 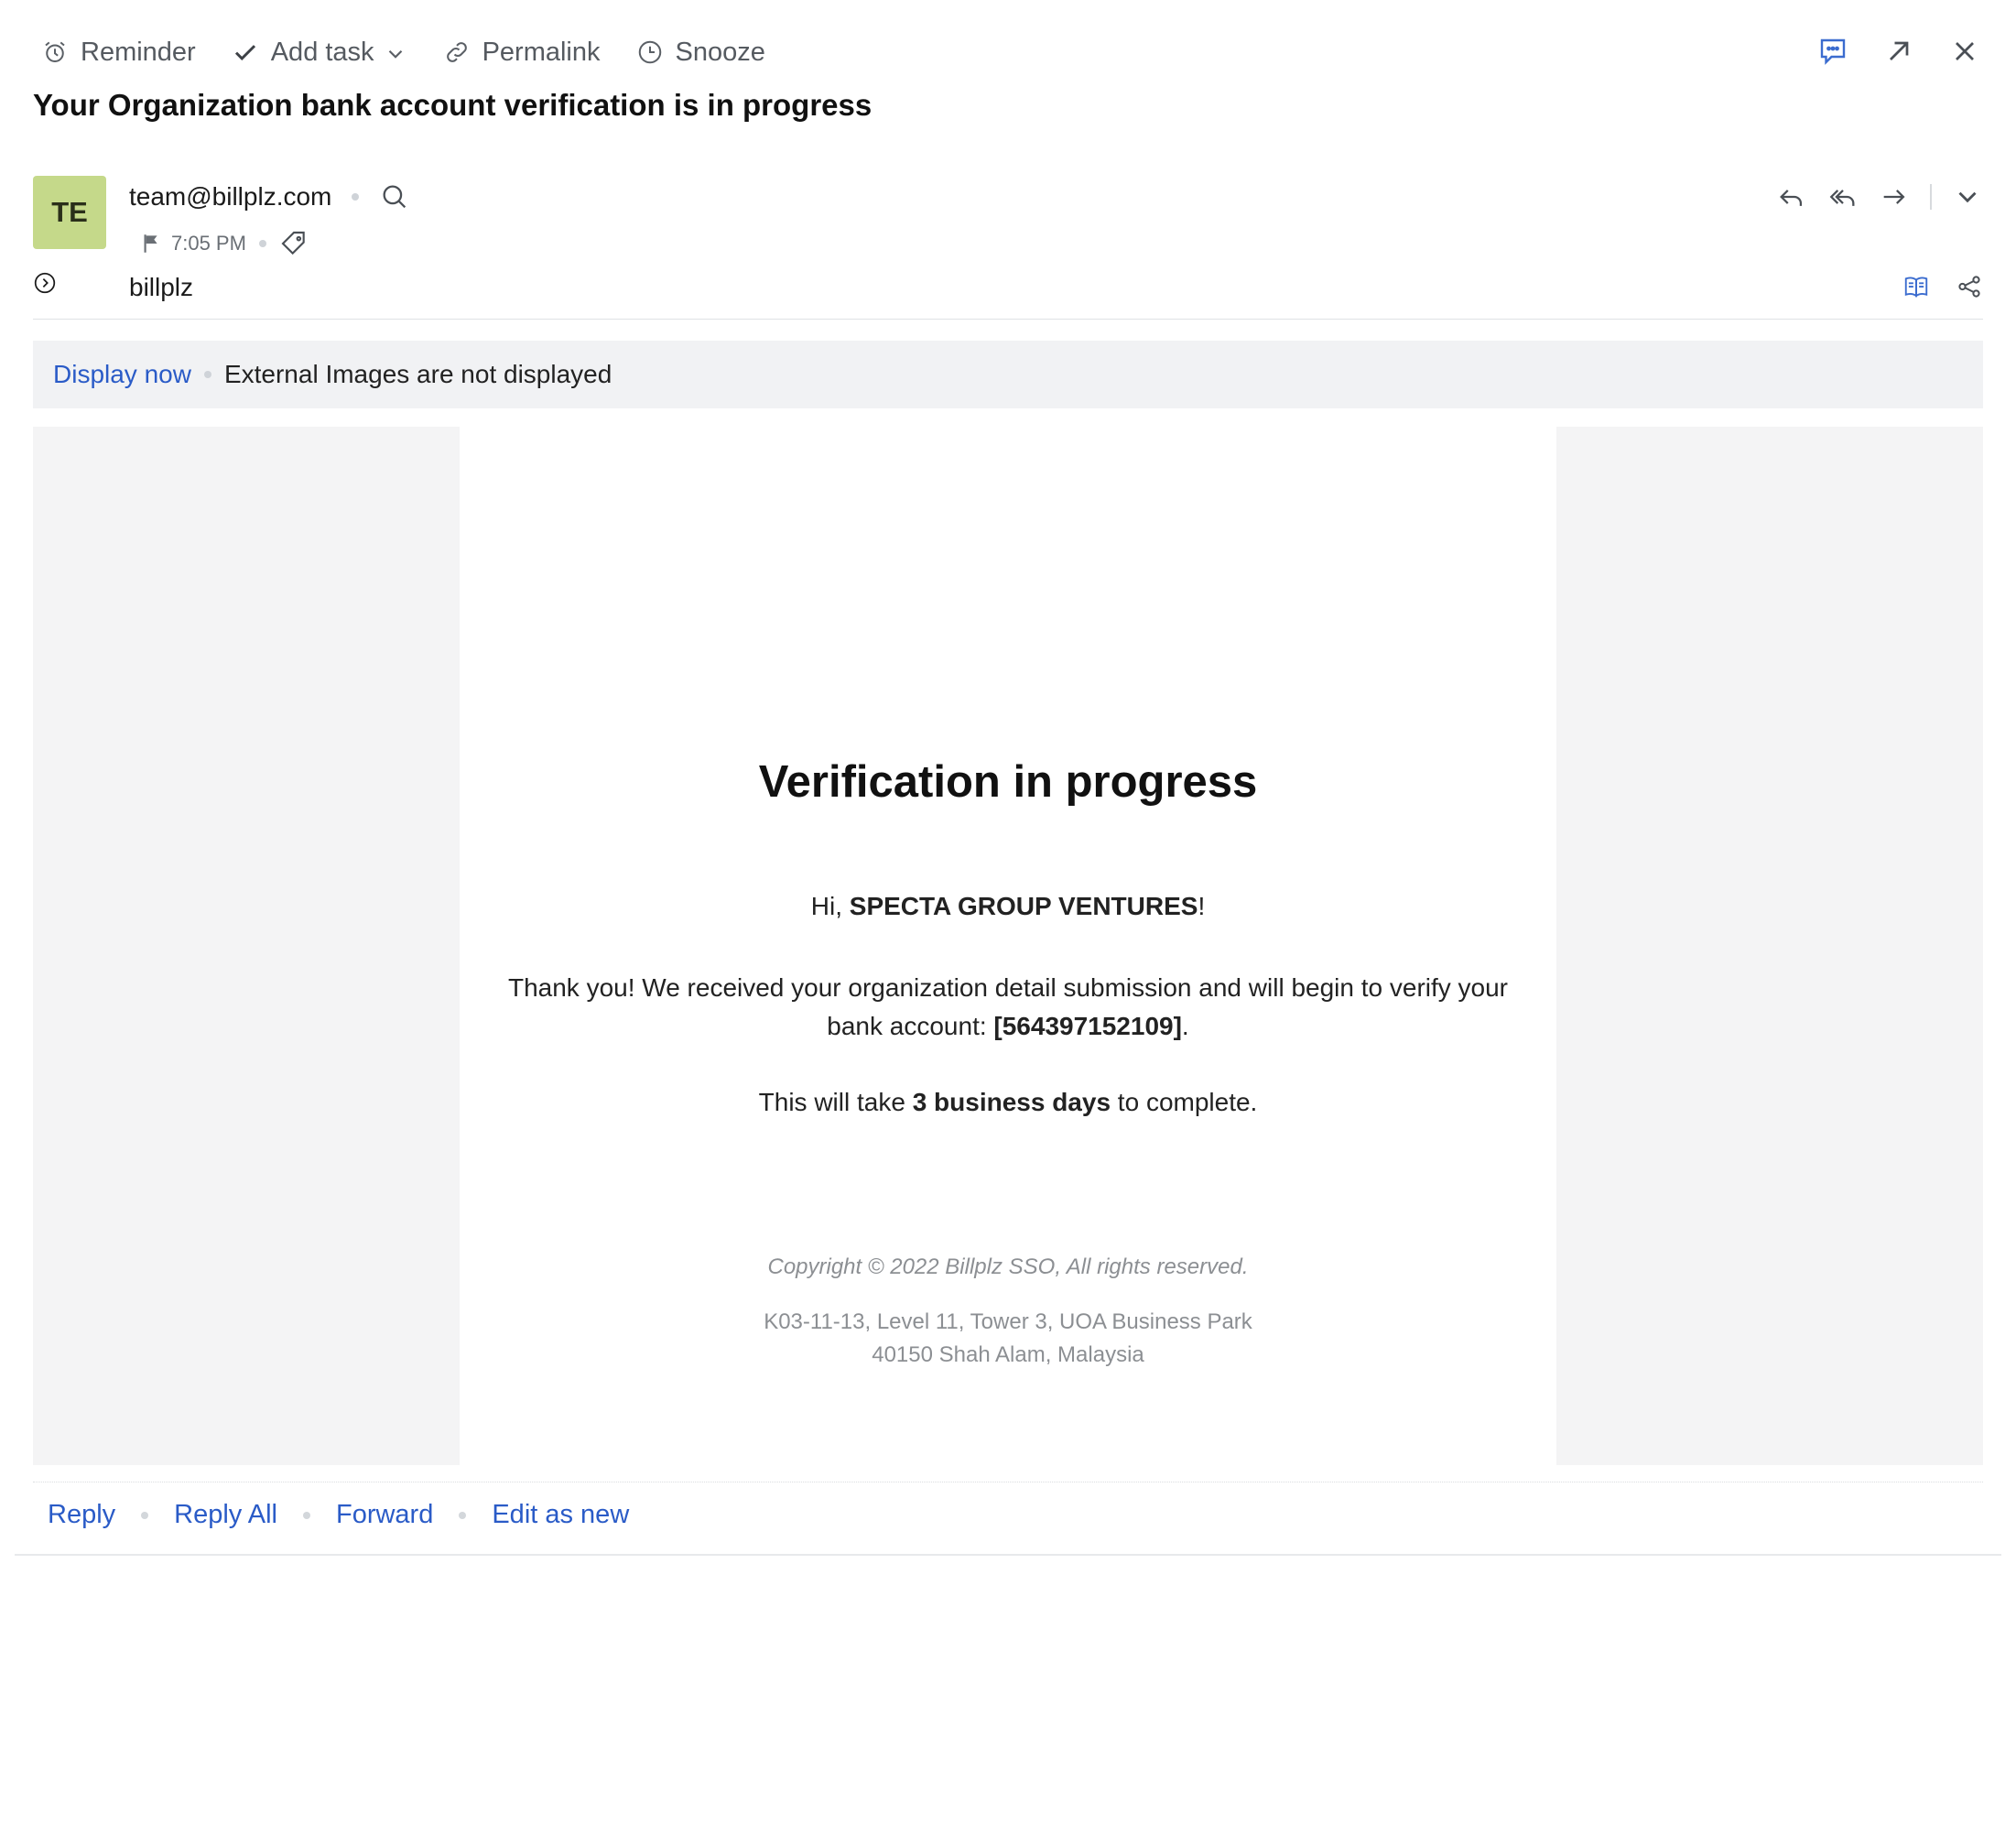 I want to click on link-icon, so click(x=456, y=52).